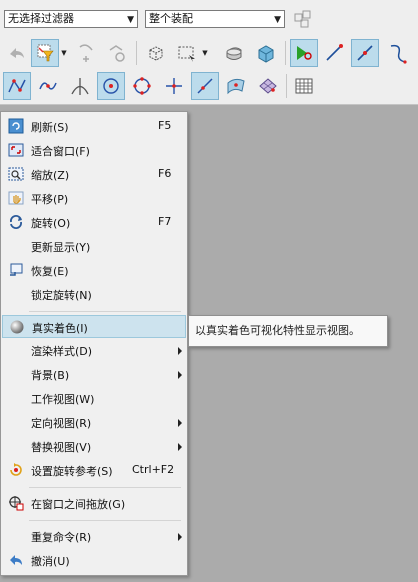  I want to click on snap-point-settings-icon, so click(117, 53).